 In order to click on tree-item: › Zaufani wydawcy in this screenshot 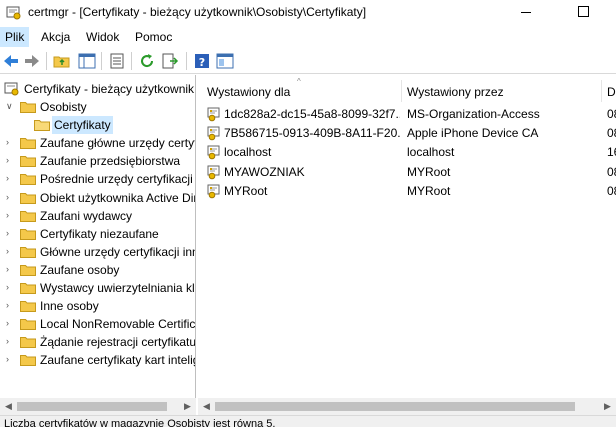, I will do `click(97, 216)`.